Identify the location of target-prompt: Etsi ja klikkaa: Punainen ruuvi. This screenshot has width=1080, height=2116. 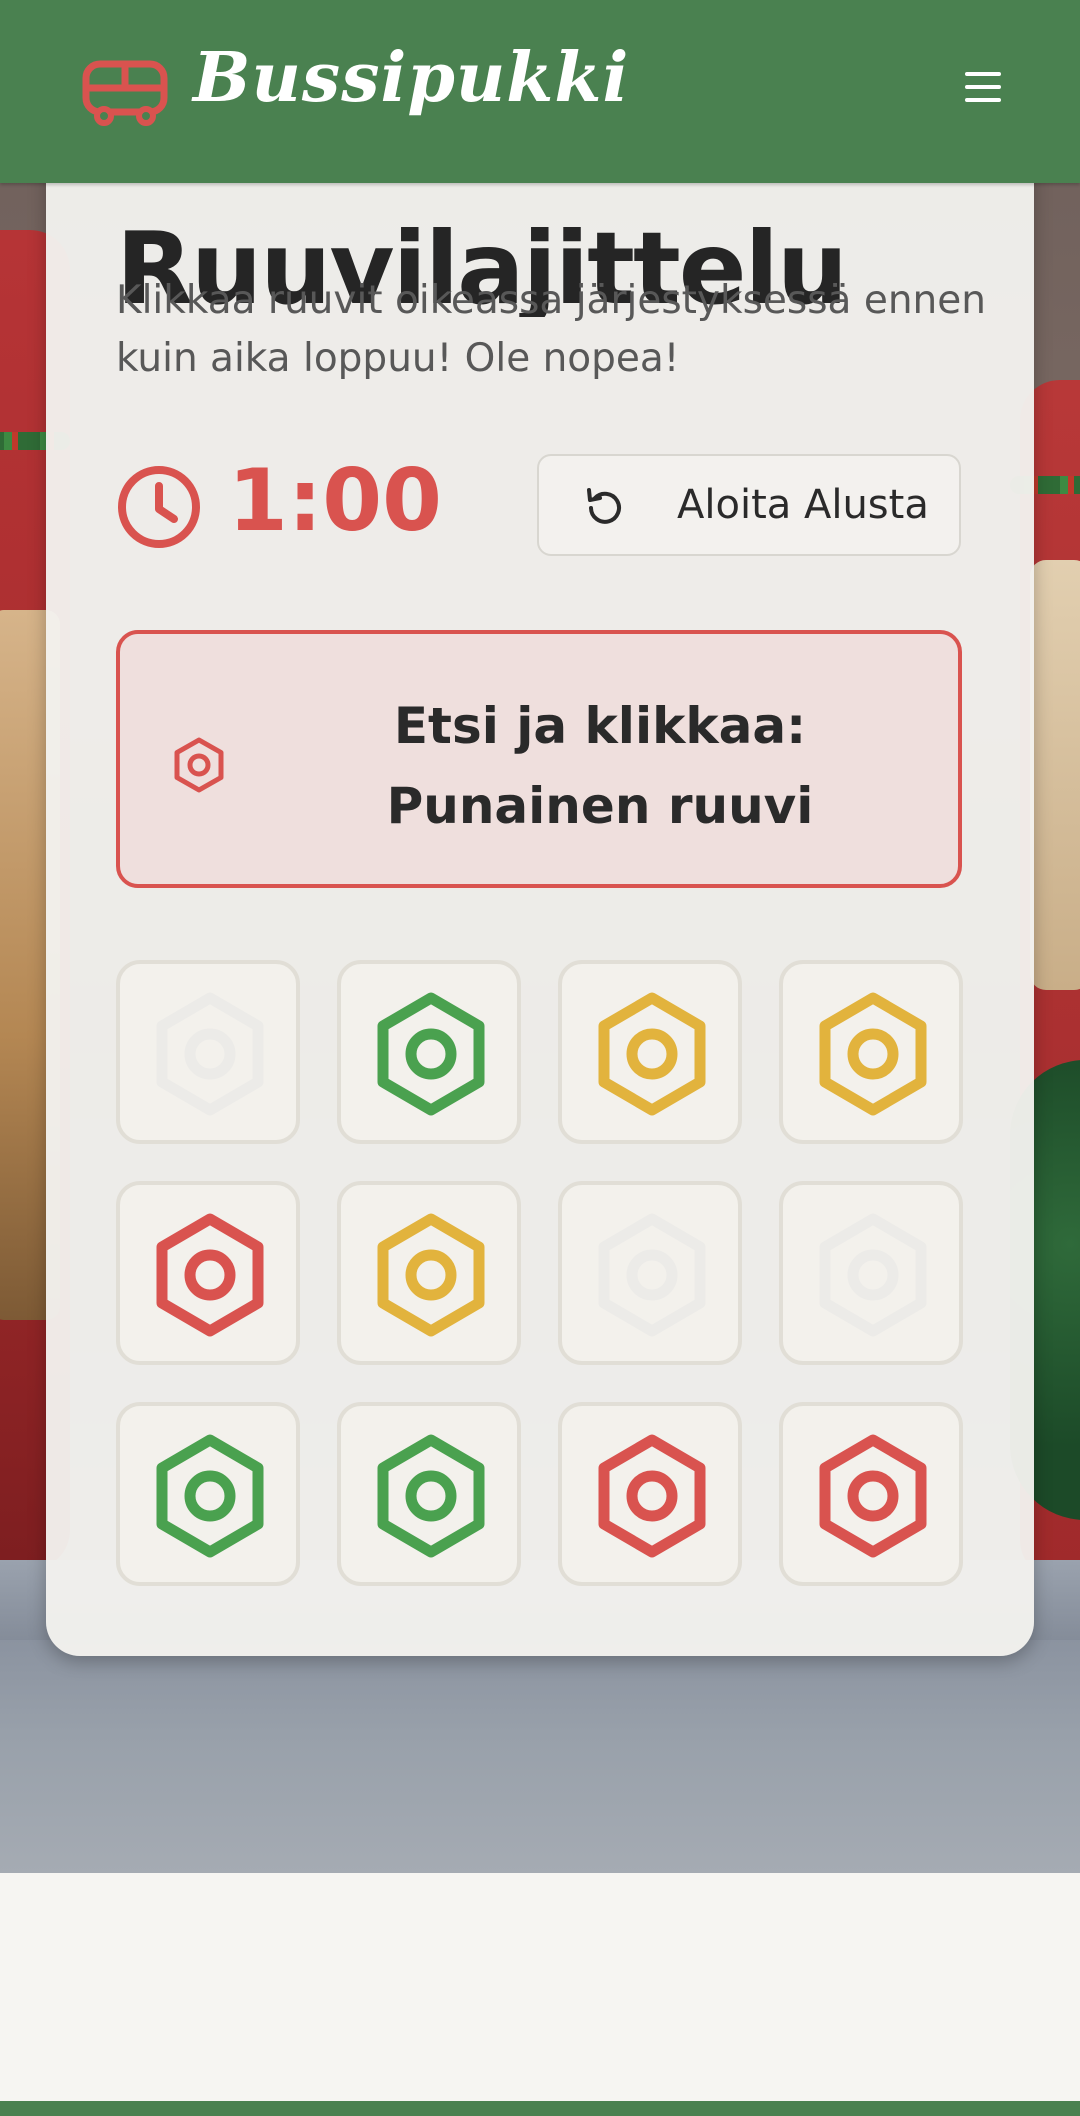
(539, 759).